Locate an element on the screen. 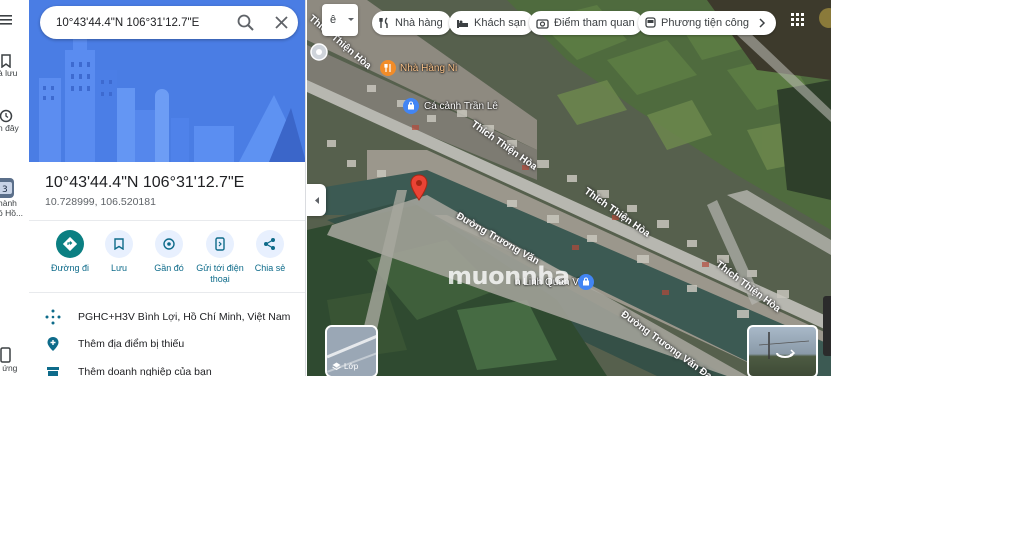 This screenshot has width=1024, height=551. layers-text: Lớp is located at coordinates (351, 366).